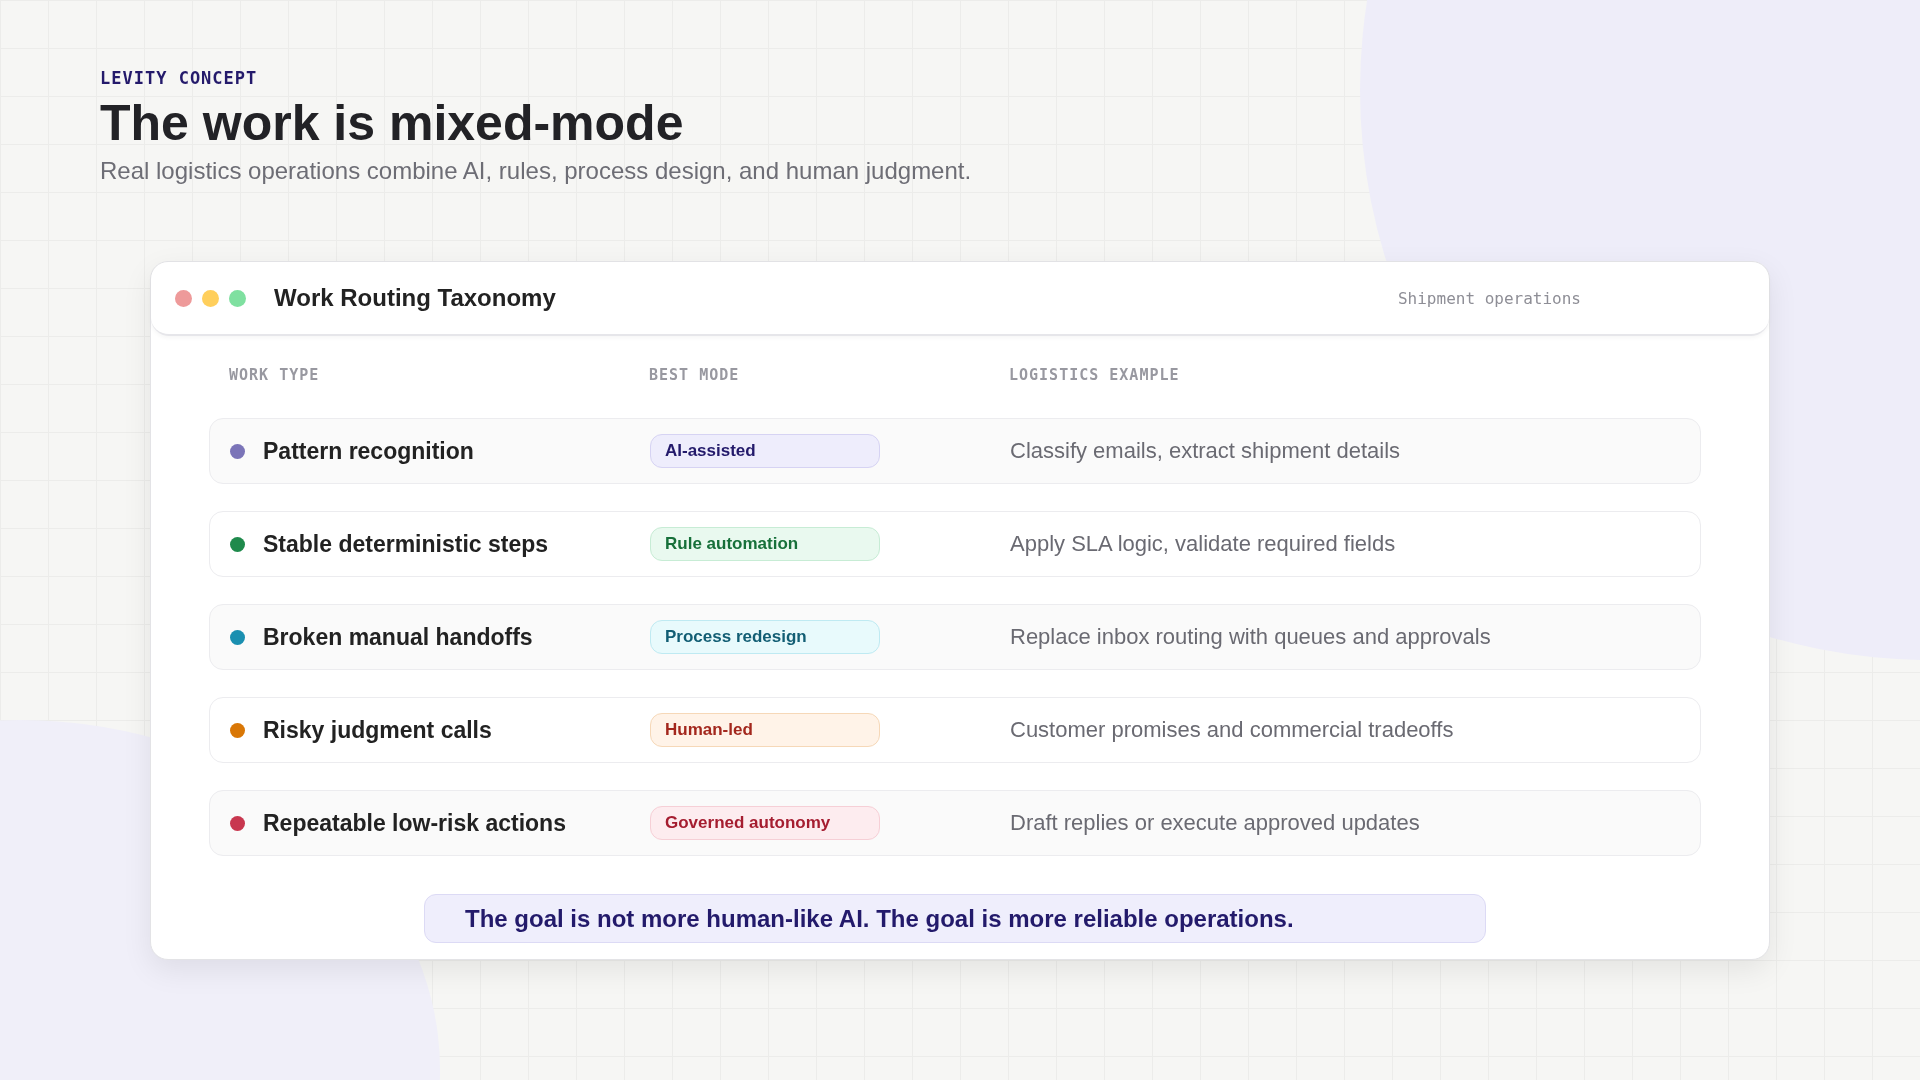 Image resolution: width=1920 pixels, height=1080 pixels. Describe the element at coordinates (765, 730) in the screenshot. I see `mode-tag: Human-led` at that location.